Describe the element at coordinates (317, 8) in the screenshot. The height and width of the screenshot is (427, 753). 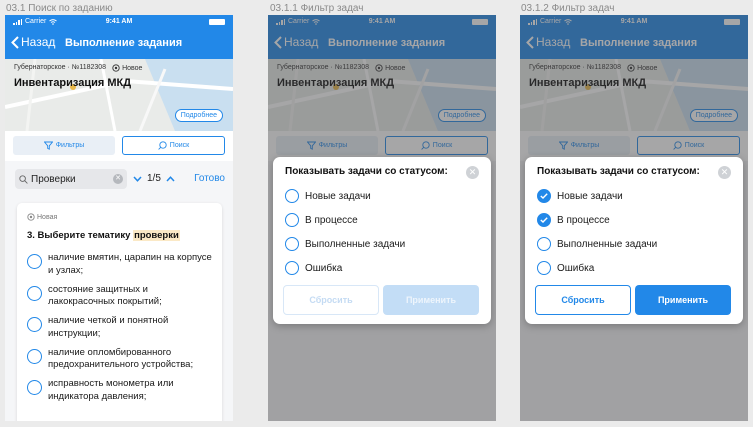
I see `frame-caption: 03.1.1 Фильтр задач` at that location.